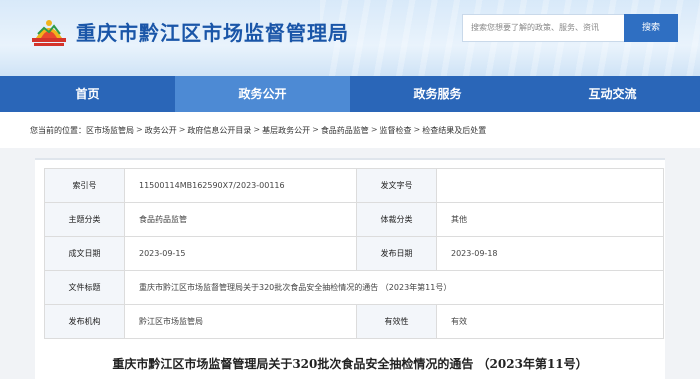 This screenshot has width=700, height=379. What do you see at coordinates (212, 31) in the screenshot?
I see `site-title: 重庆市黔江区市场监督管理局` at bounding box center [212, 31].